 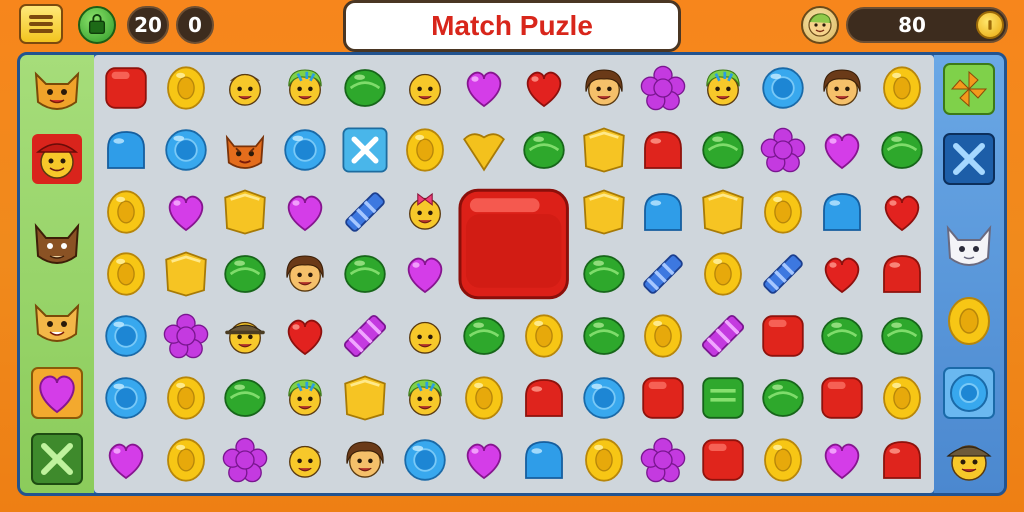 I want to click on green-square-candy, so click(x=723, y=398).